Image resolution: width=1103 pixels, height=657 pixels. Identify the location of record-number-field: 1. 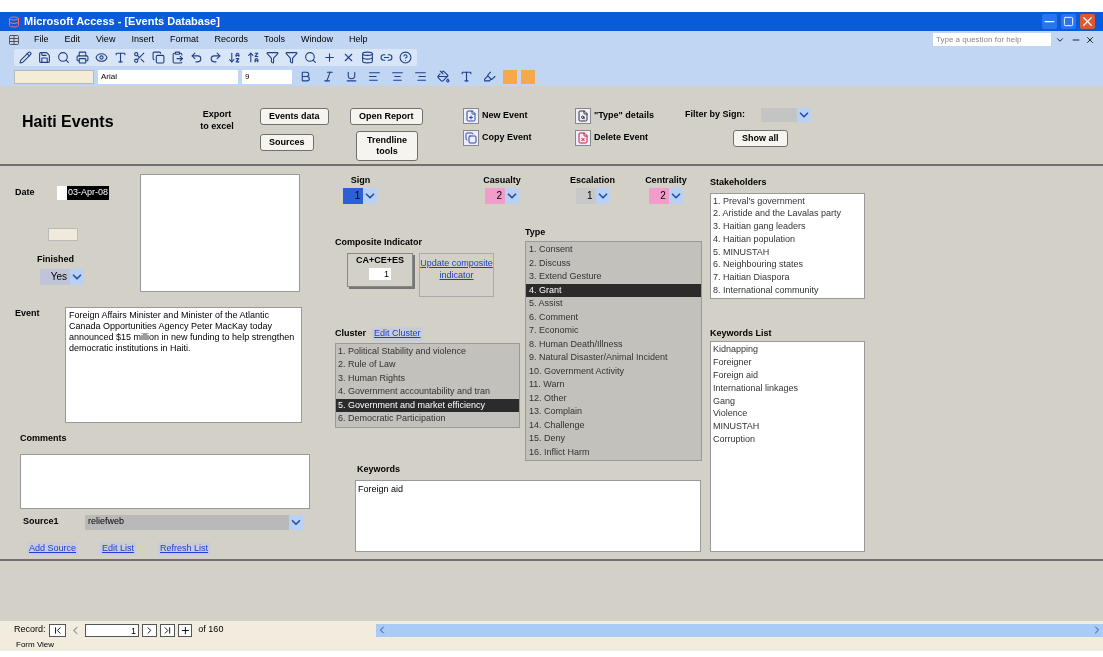
(112, 630).